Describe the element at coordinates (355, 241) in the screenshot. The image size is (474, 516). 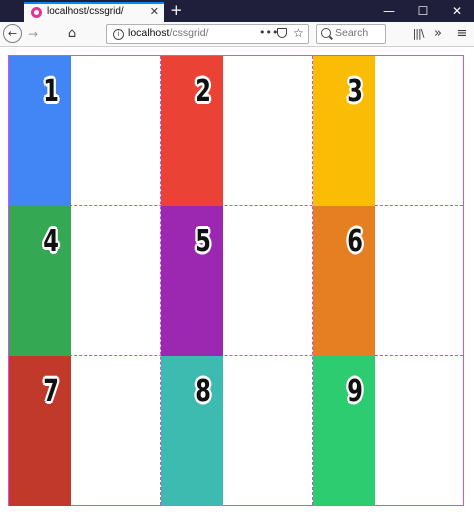
I see `grid-item-number: 6` at that location.